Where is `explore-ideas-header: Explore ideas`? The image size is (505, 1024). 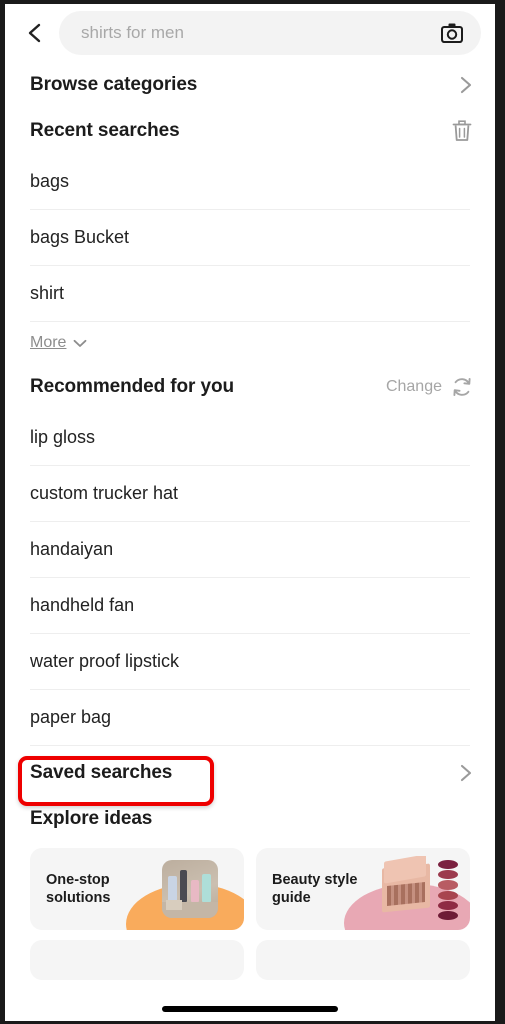
explore-ideas-header: Explore ideas is located at coordinates (250, 819).